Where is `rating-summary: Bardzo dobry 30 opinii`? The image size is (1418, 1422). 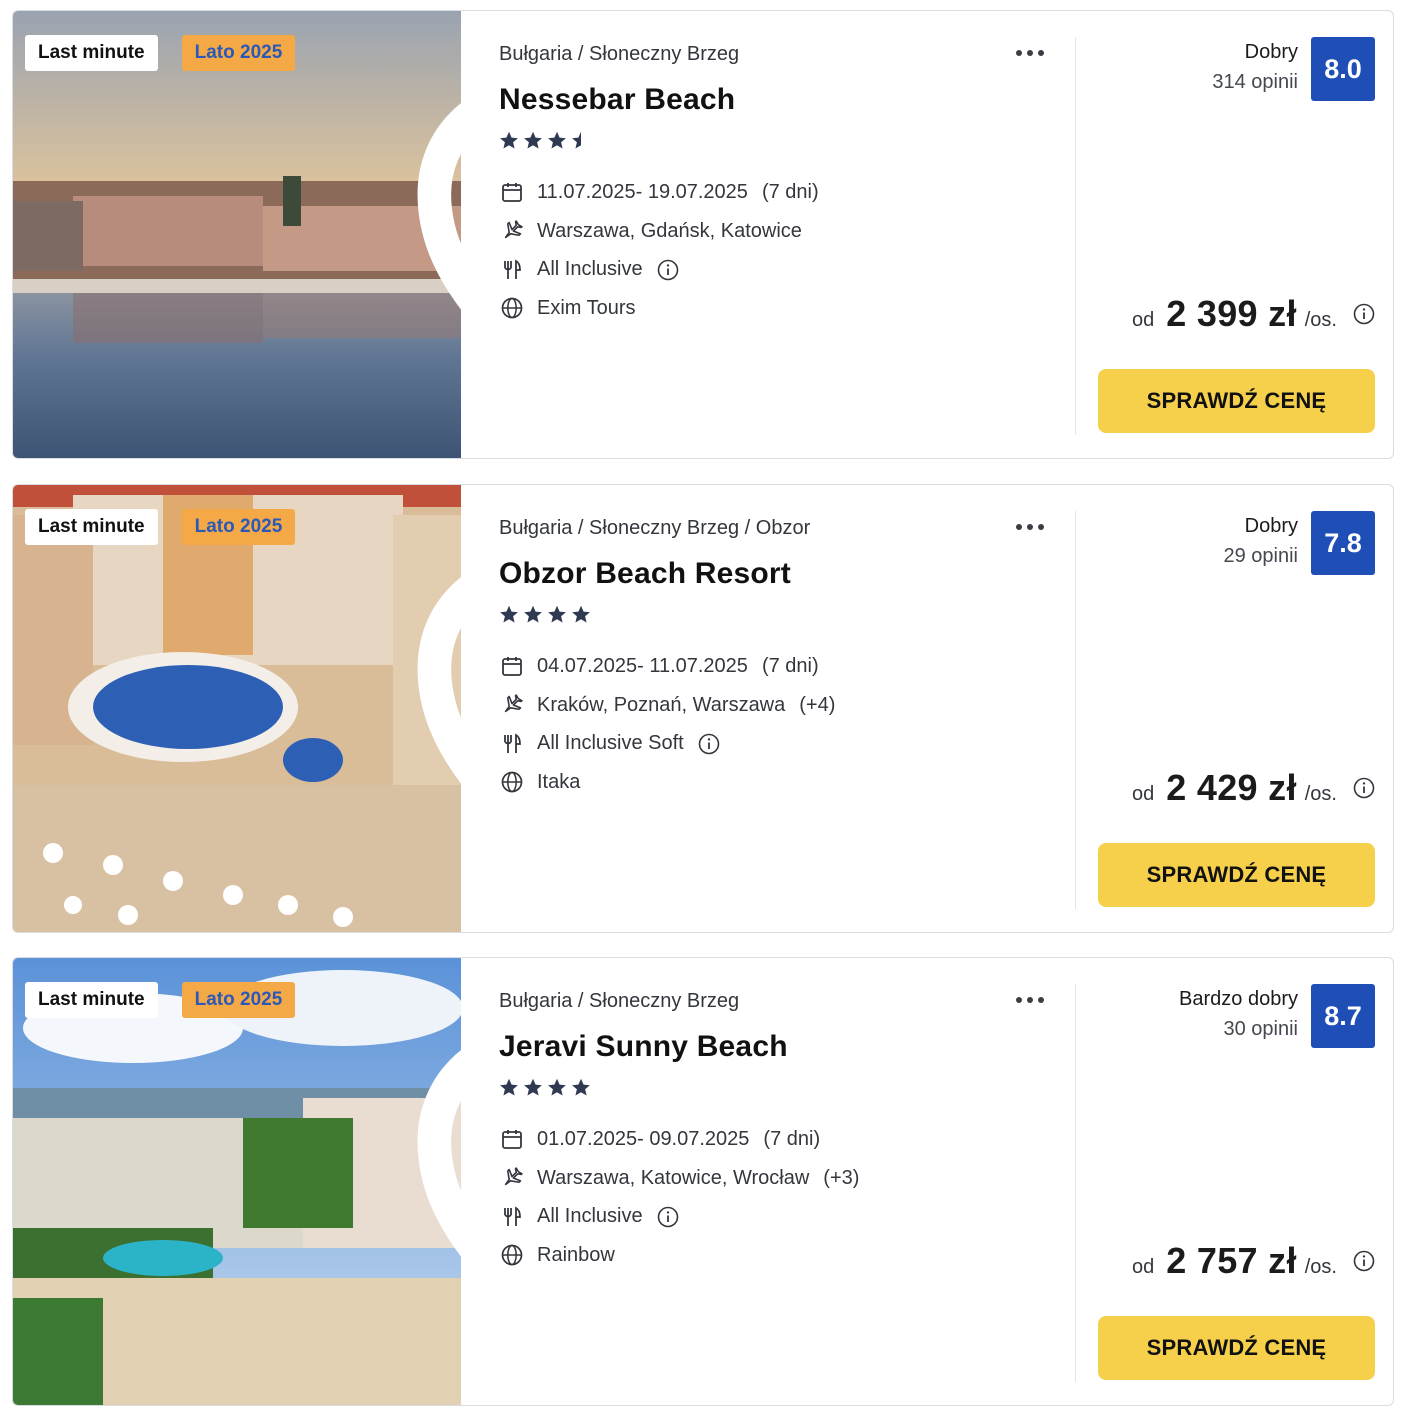 rating-summary: Bardzo dobry 30 opinii is located at coordinates (1238, 1014).